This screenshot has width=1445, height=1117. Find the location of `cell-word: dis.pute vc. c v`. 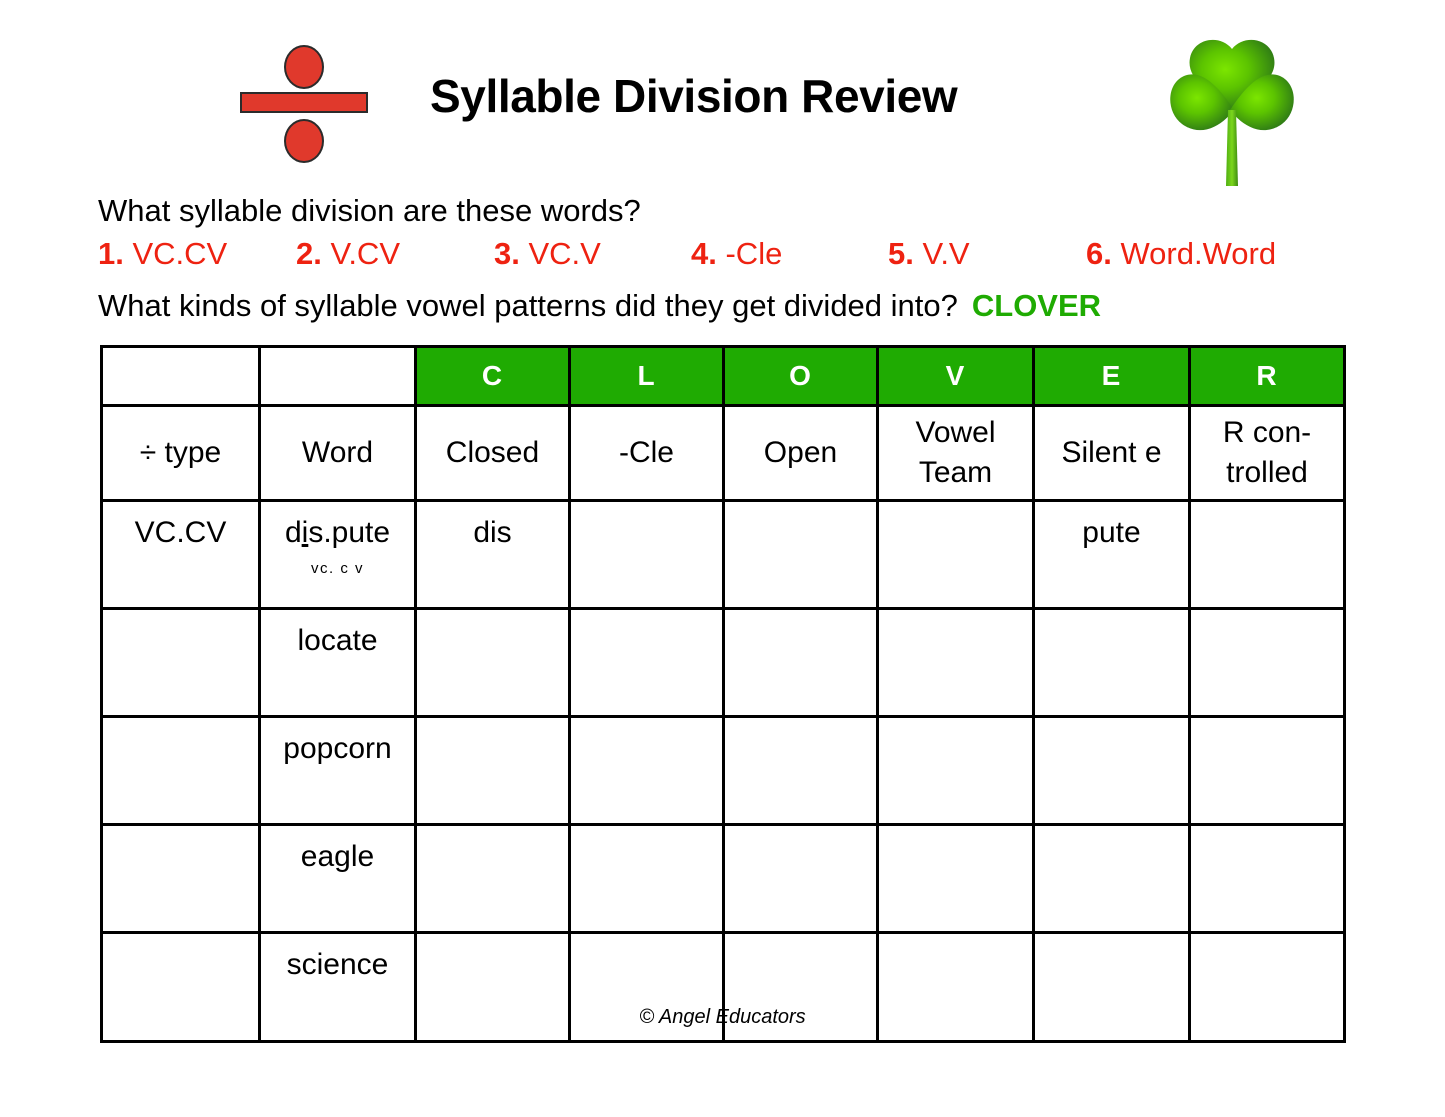

cell-word: dis.pute vc. c v is located at coordinates (337, 554).